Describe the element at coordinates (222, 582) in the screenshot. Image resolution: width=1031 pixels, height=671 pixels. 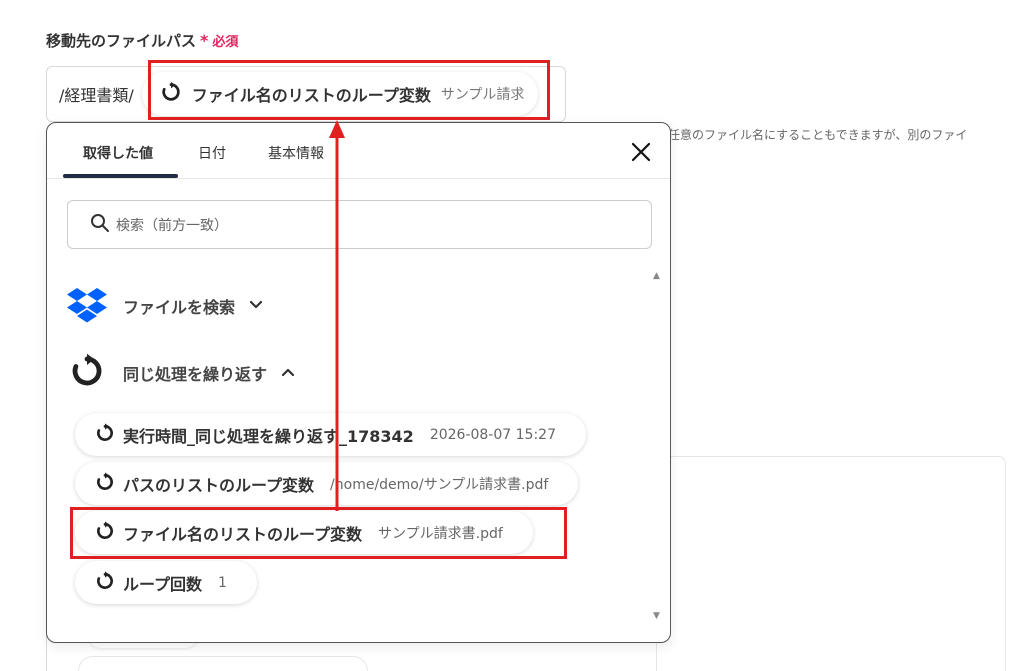
I see `item-value: 1` at that location.